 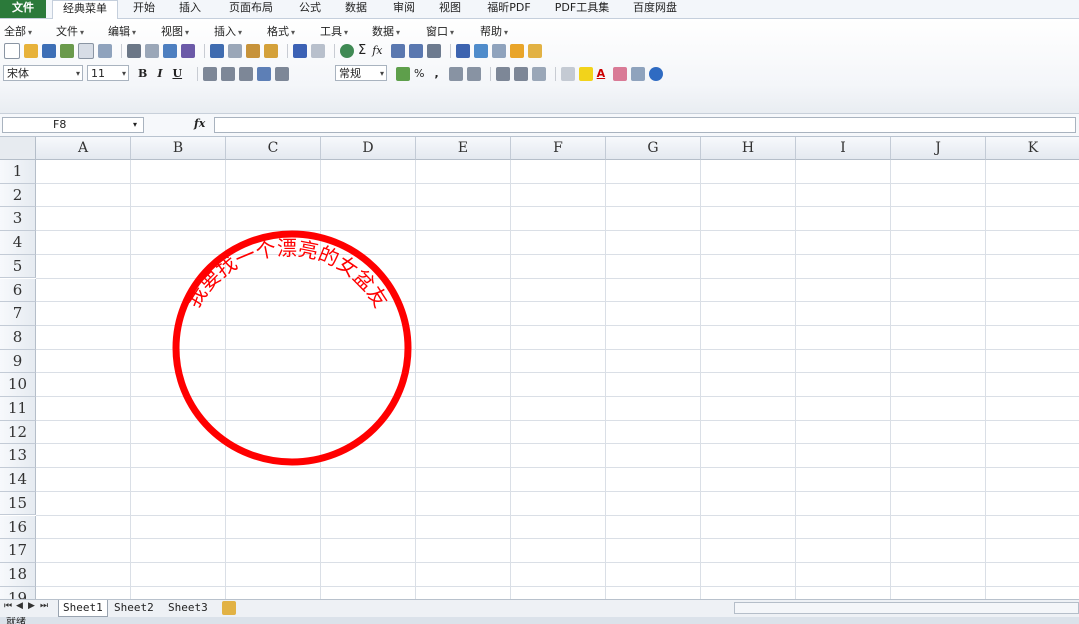 What do you see at coordinates (938, 148) in the screenshot?
I see `column-header: J` at bounding box center [938, 148].